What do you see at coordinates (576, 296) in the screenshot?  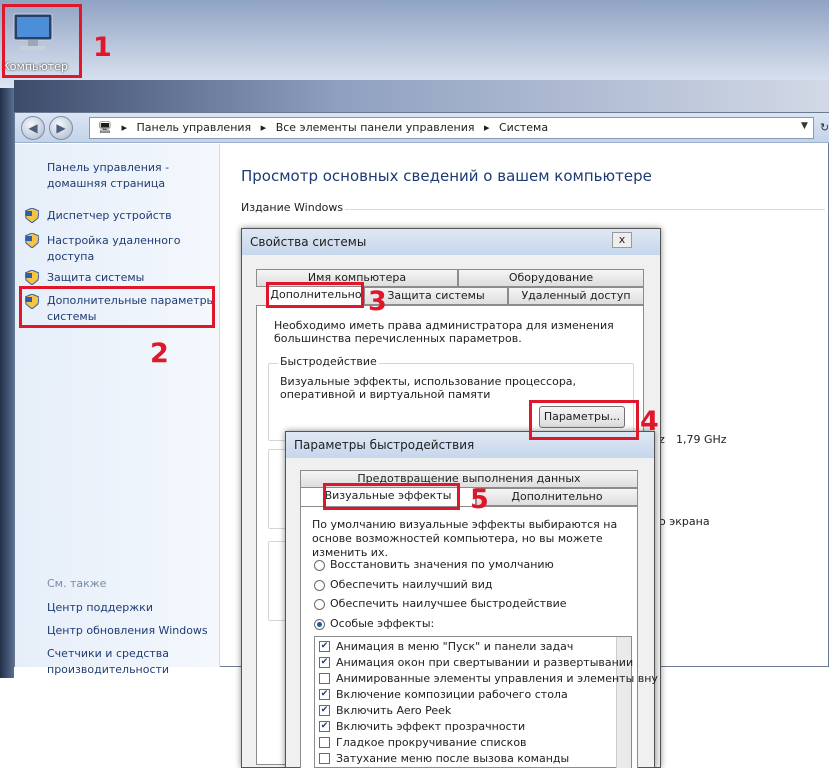 I see `tab-remote: Удаленный доступ` at bounding box center [576, 296].